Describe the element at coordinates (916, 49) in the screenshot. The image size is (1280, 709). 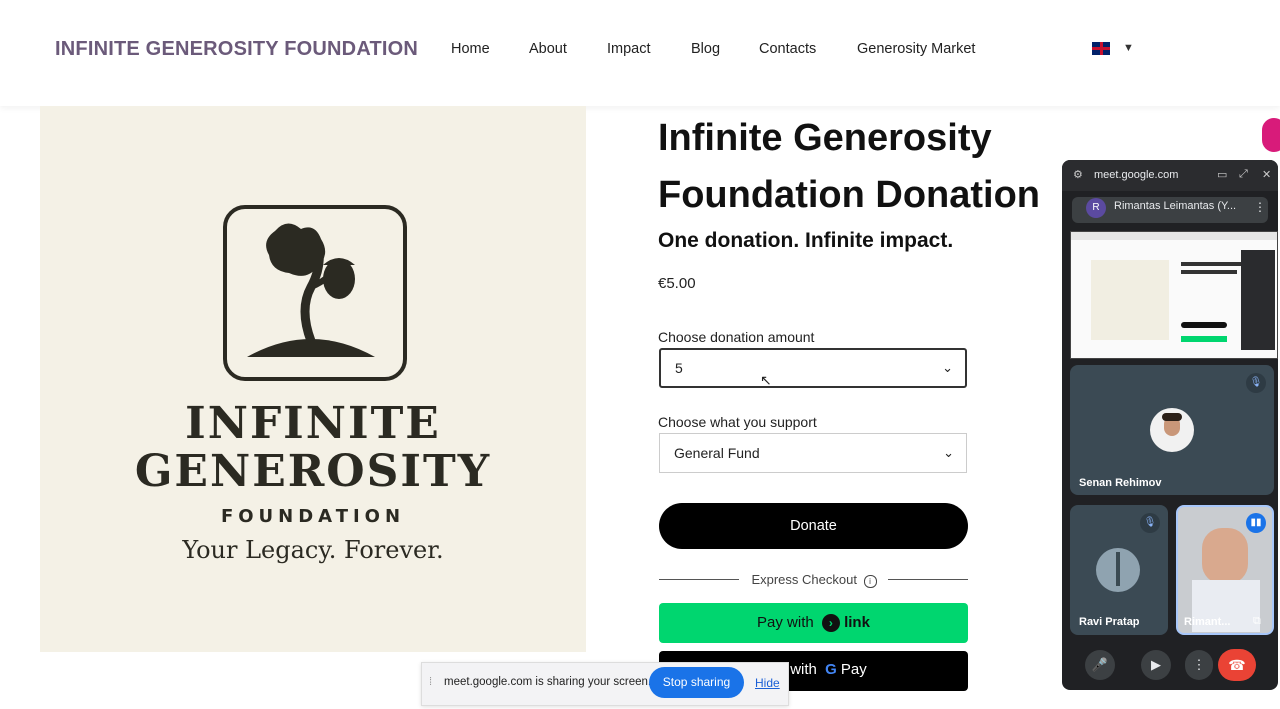
I see `nav-generosity-market: Generosity Market` at that location.